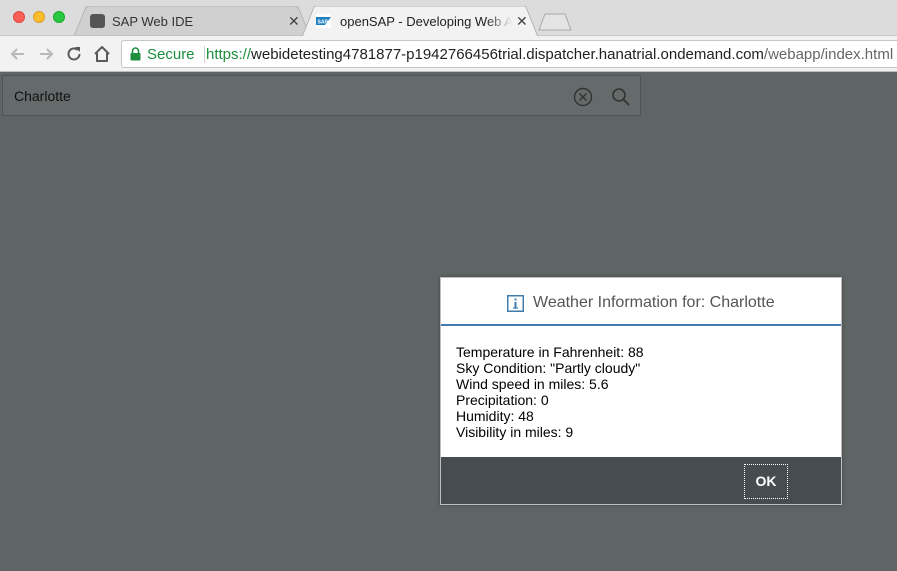 This screenshot has height=571, width=897. Describe the element at coordinates (766, 481) in the screenshot. I see `ok-button: OK` at that location.